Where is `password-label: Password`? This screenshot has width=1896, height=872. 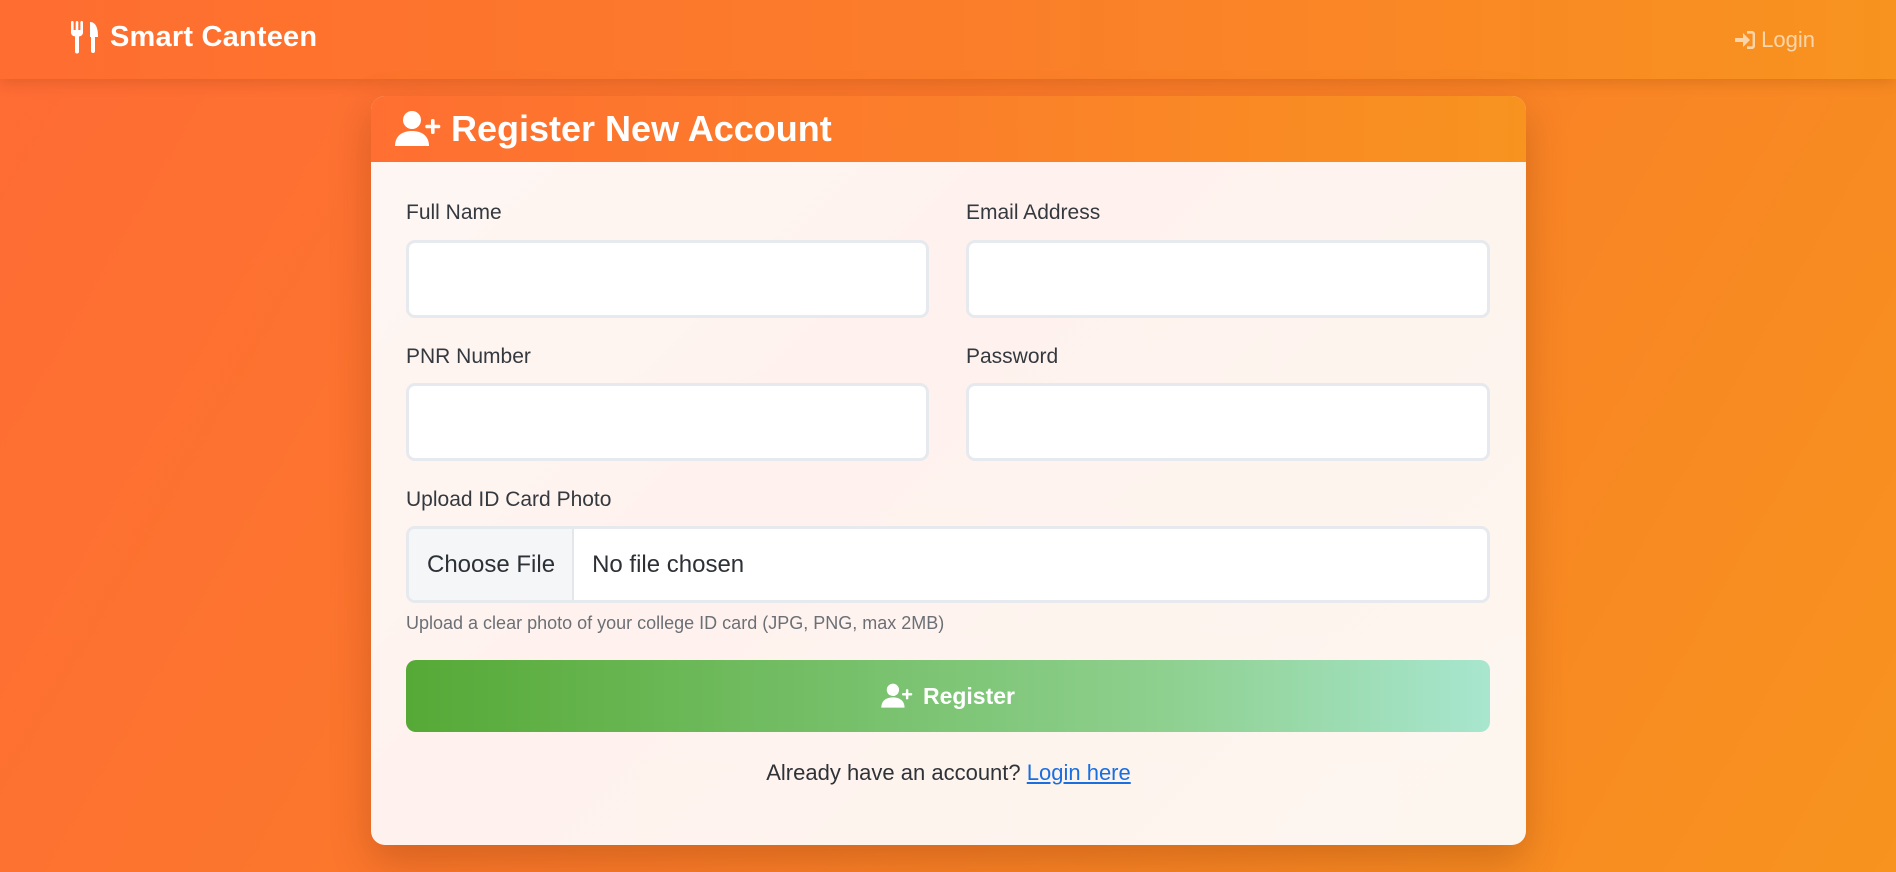 password-label: Password is located at coordinates (1012, 356).